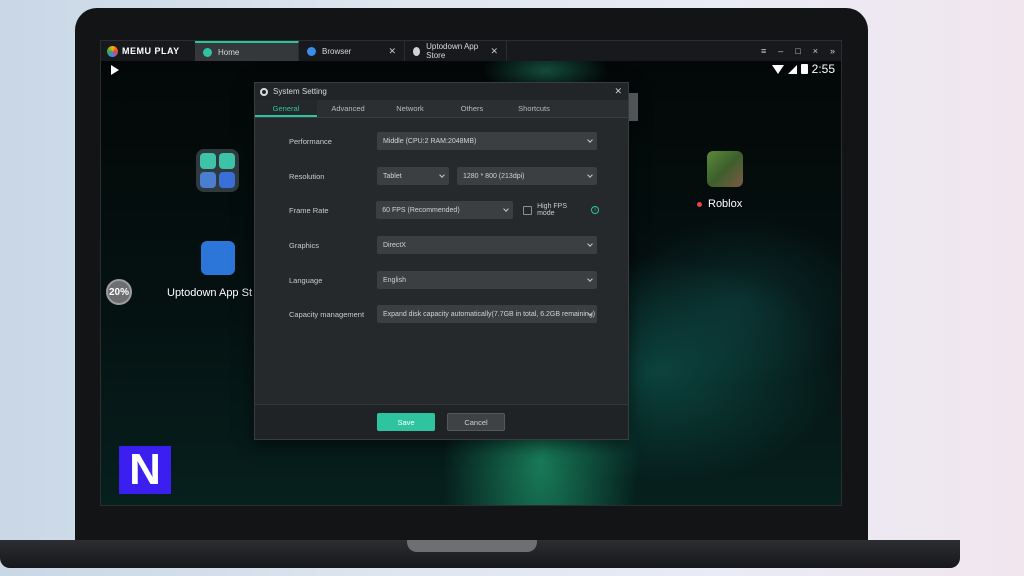  Describe the element at coordinates (229, 52) in the screenshot. I see `tab-home-label: Home` at that location.